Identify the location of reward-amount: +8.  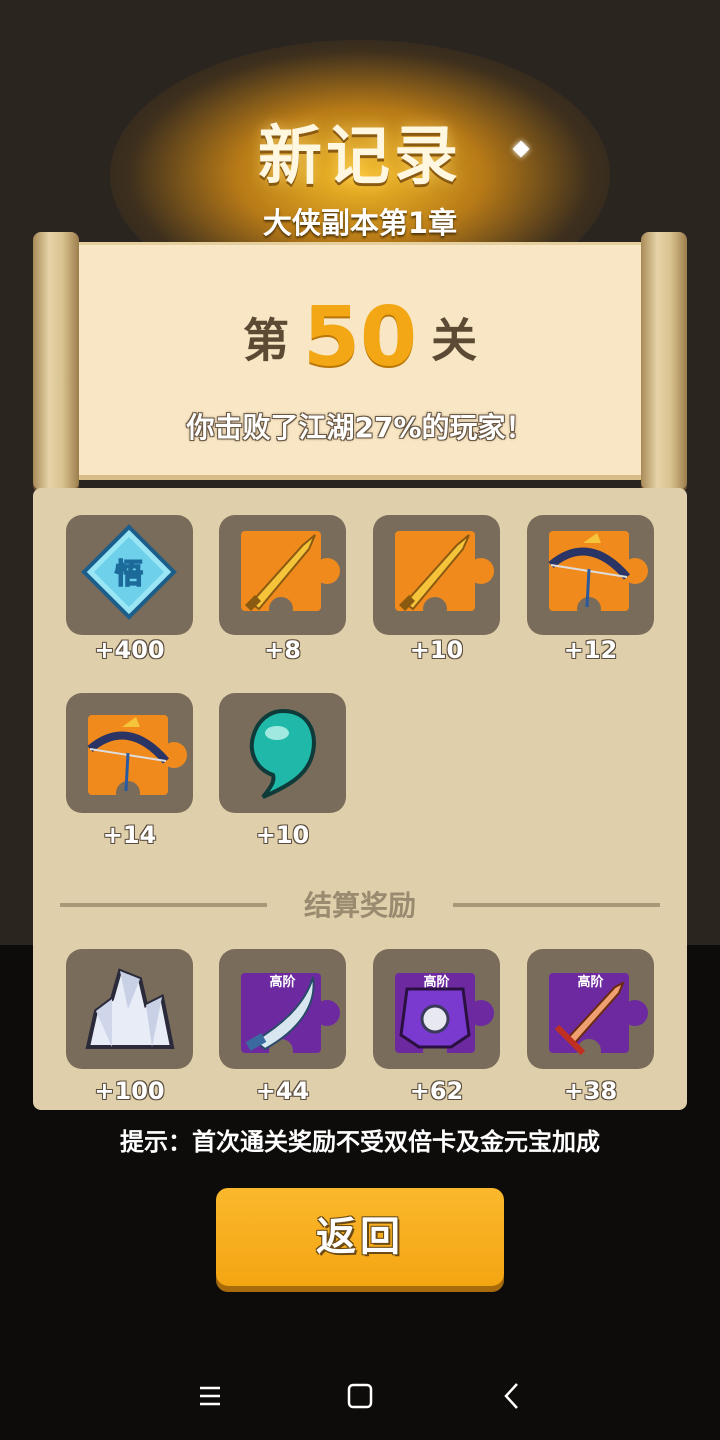
(282, 650).